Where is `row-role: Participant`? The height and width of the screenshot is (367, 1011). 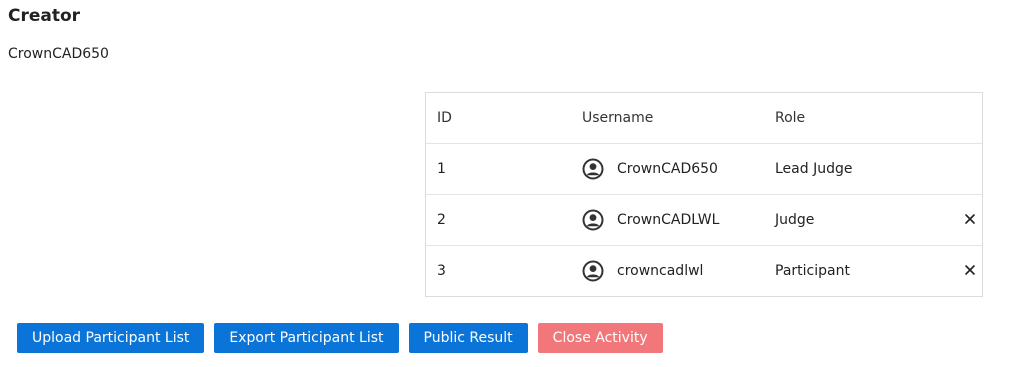 row-role: Participant is located at coordinates (812, 271).